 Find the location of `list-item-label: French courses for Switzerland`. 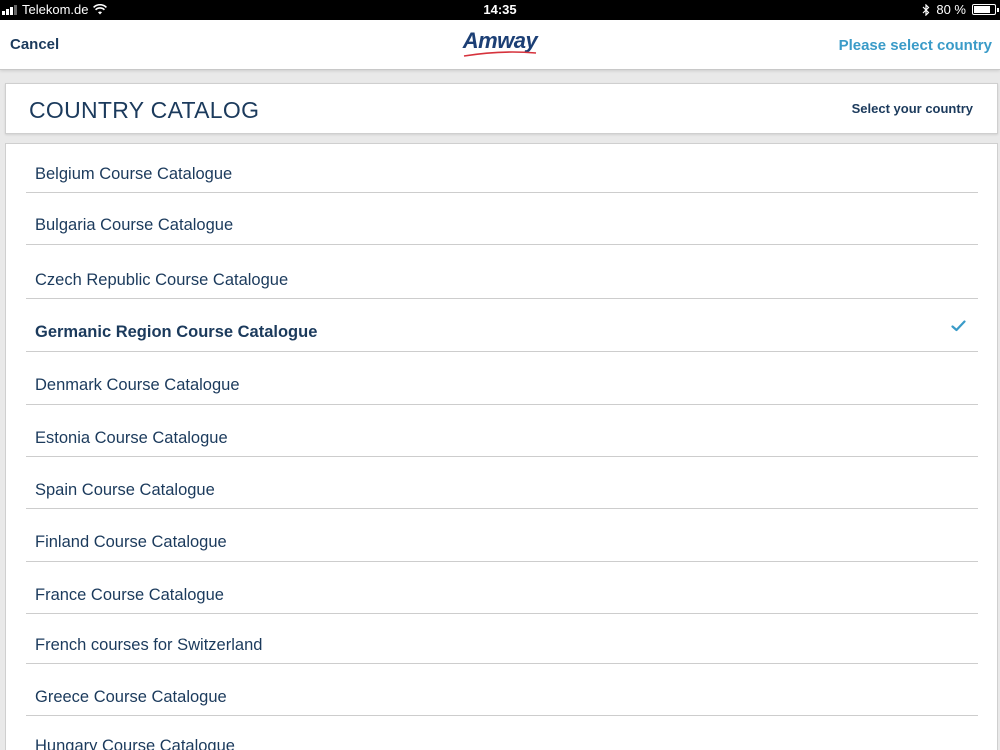

list-item-label: French courses for Switzerland is located at coordinates (149, 645).